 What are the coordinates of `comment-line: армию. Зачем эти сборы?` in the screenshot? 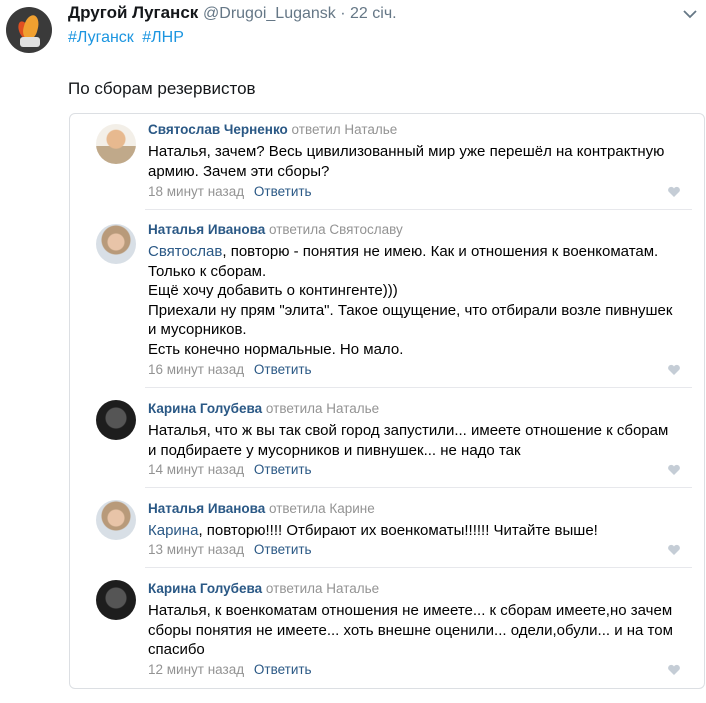 It's located at (239, 171).